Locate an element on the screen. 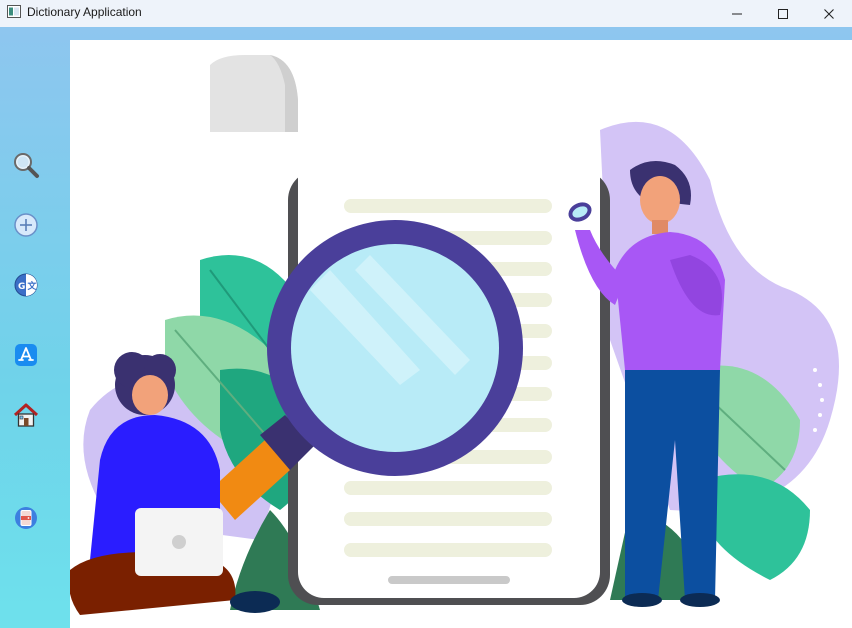 The height and width of the screenshot is (628, 852). title-bar: Dictionary Application is located at coordinates (426, 13).